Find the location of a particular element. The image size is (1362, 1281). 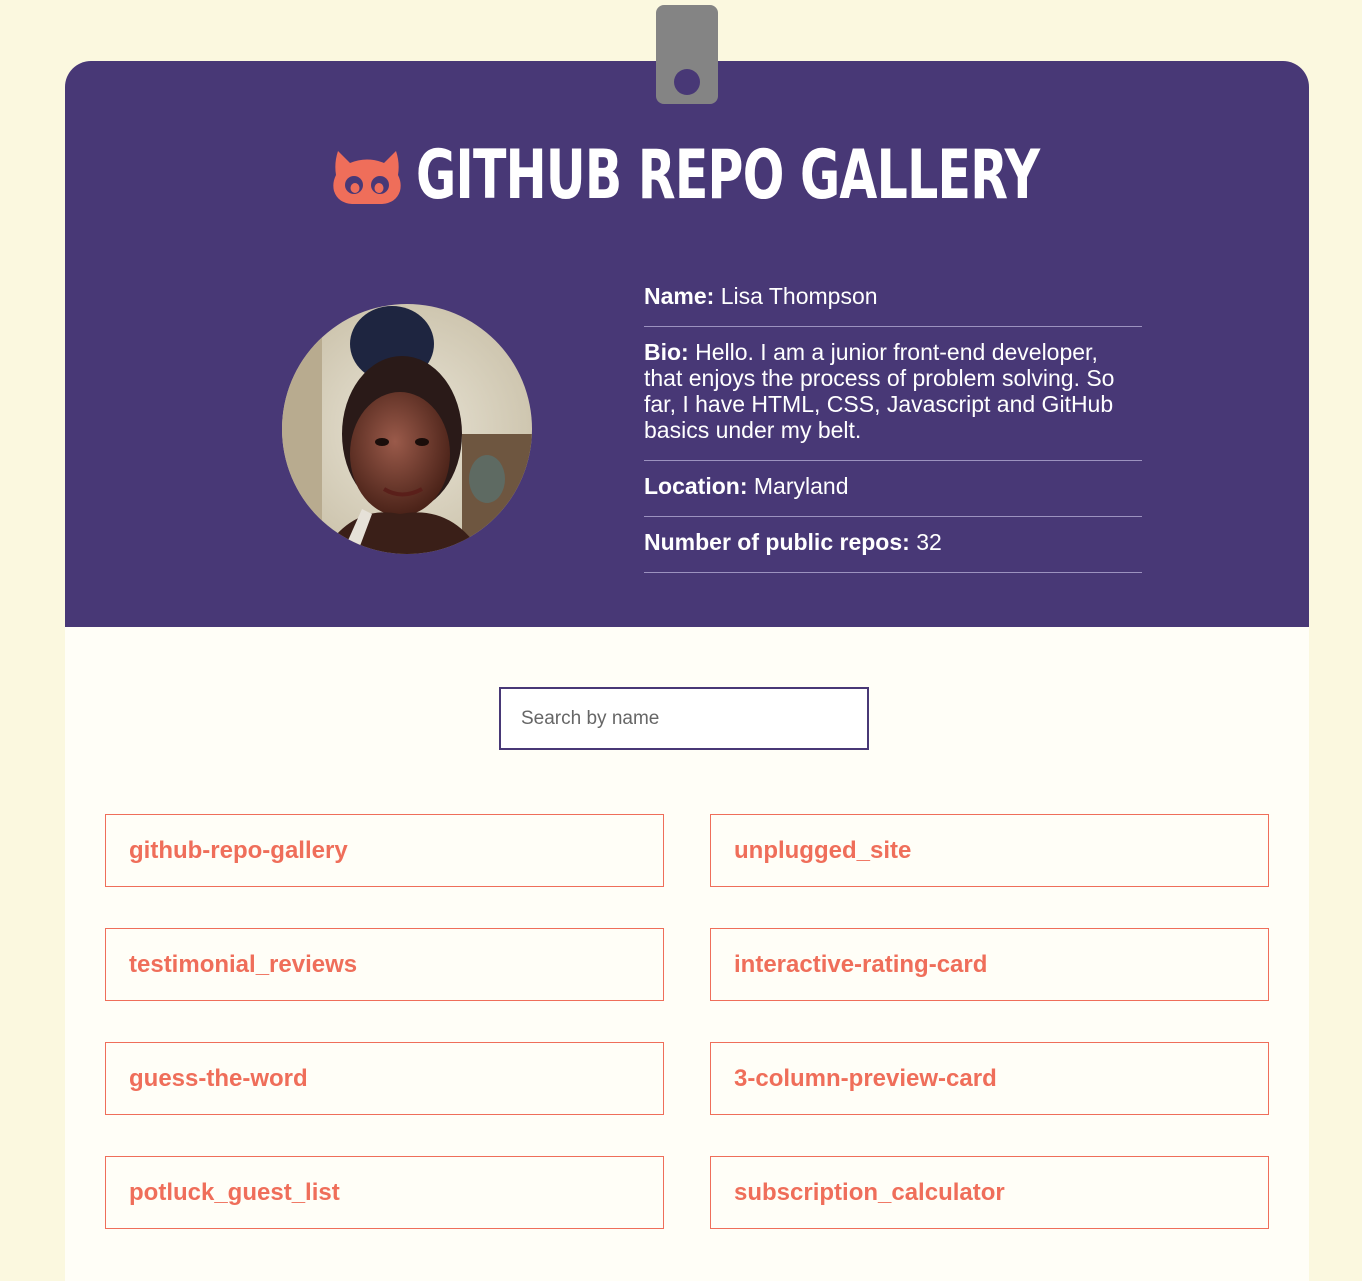

page-title: GITHUB REPO GALLERY is located at coordinates (728, 175).